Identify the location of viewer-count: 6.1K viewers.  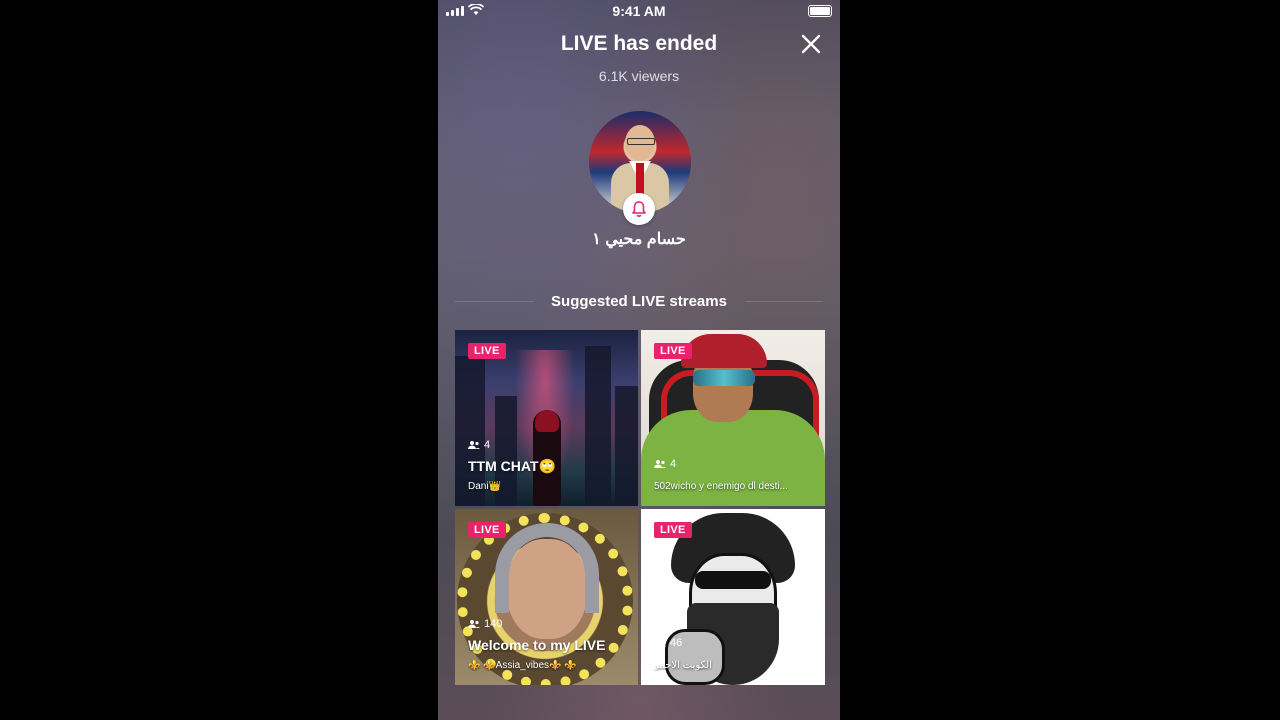
(639, 76).